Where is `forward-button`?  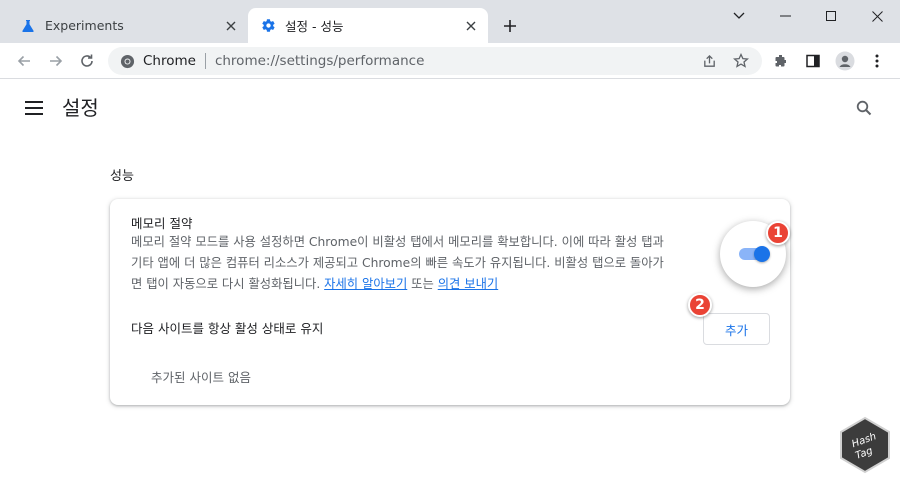
forward-button is located at coordinates (56, 61).